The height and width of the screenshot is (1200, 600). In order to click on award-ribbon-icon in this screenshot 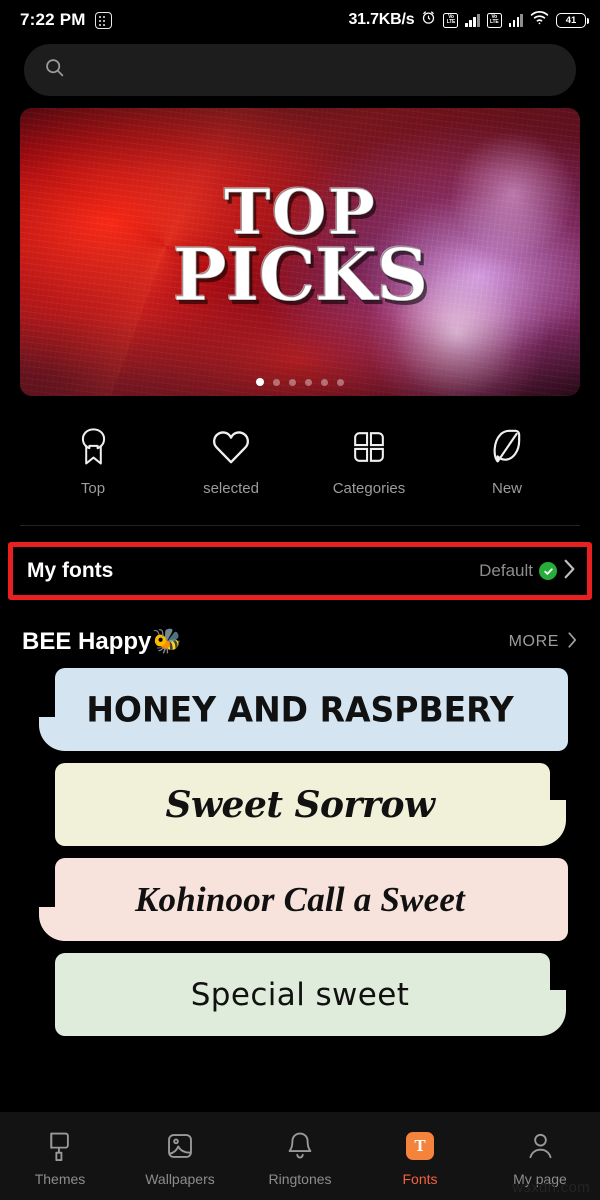, I will do `click(93, 447)`.